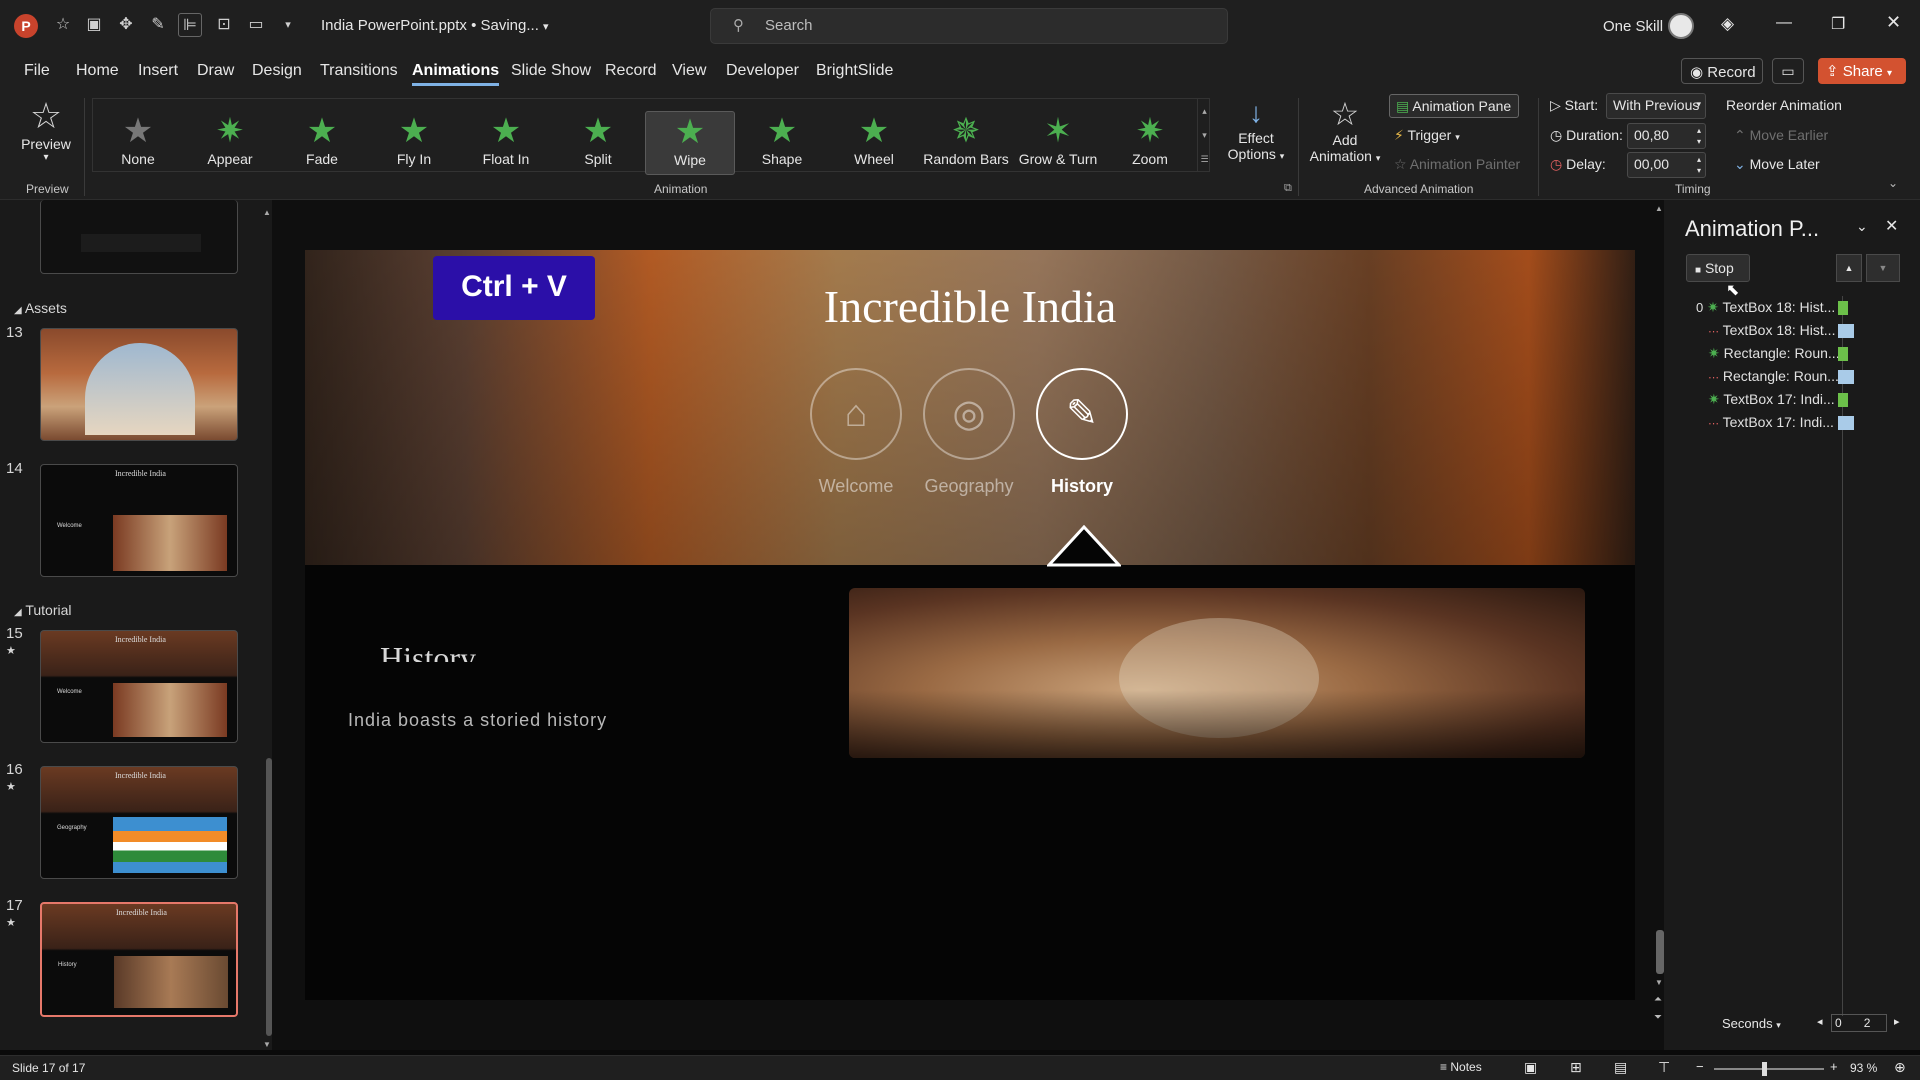  I want to click on next-slide-icon: ⏷, so click(1658, 1017).